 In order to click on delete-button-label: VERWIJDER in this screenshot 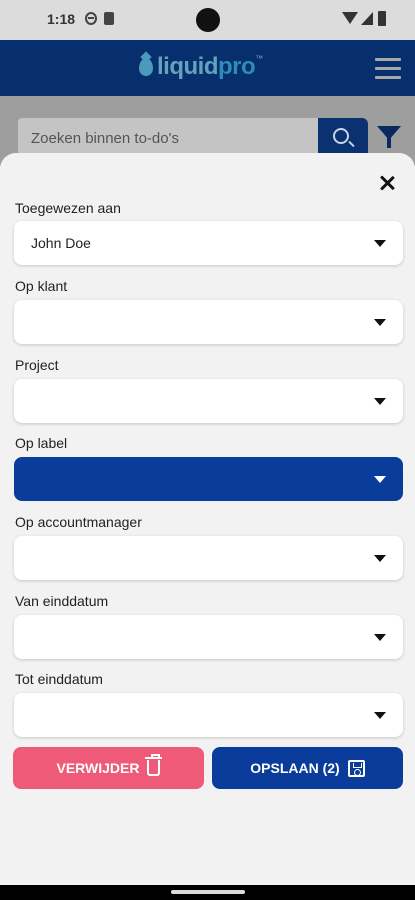, I will do `click(98, 768)`.